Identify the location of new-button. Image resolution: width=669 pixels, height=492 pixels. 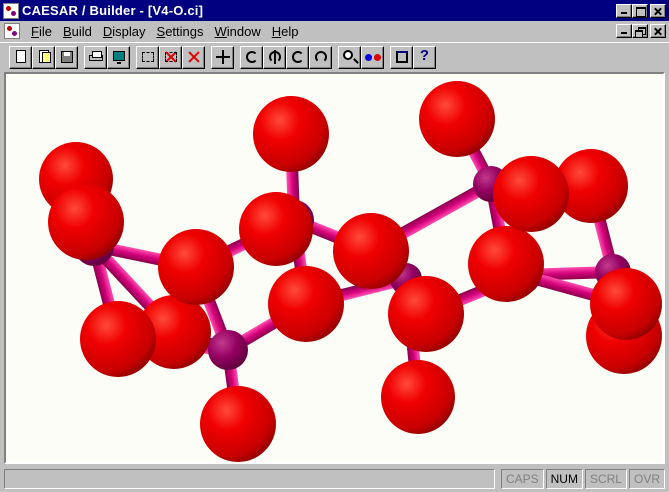
(20, 57).